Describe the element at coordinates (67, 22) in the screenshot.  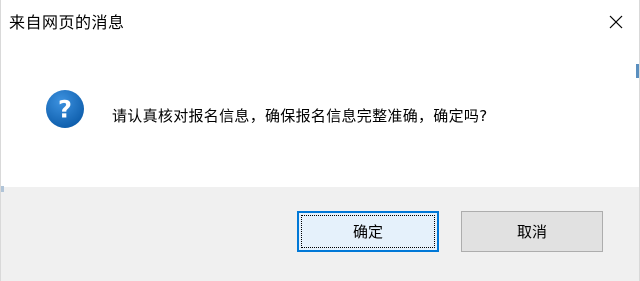
I see `dialog-title: 来自网页的消息` at that location.